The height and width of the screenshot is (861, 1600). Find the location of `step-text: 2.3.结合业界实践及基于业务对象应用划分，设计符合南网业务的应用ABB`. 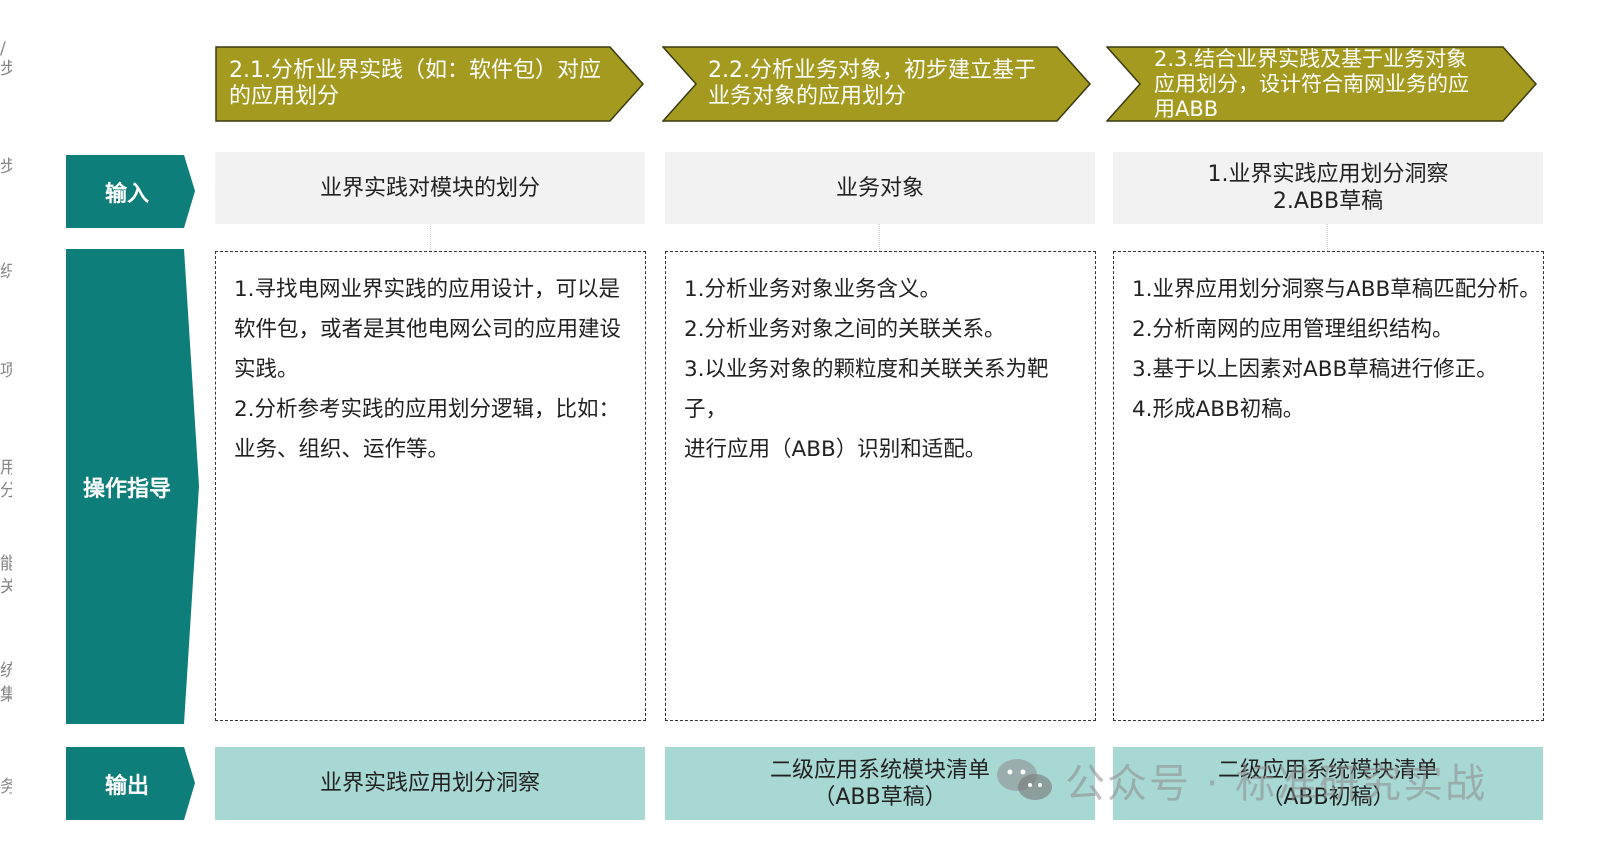

step-text: 2.3.结合业界实践及基于业务对象应用划分，设计符合南网业务的应用ABB is located at coordinates (1311, 83).